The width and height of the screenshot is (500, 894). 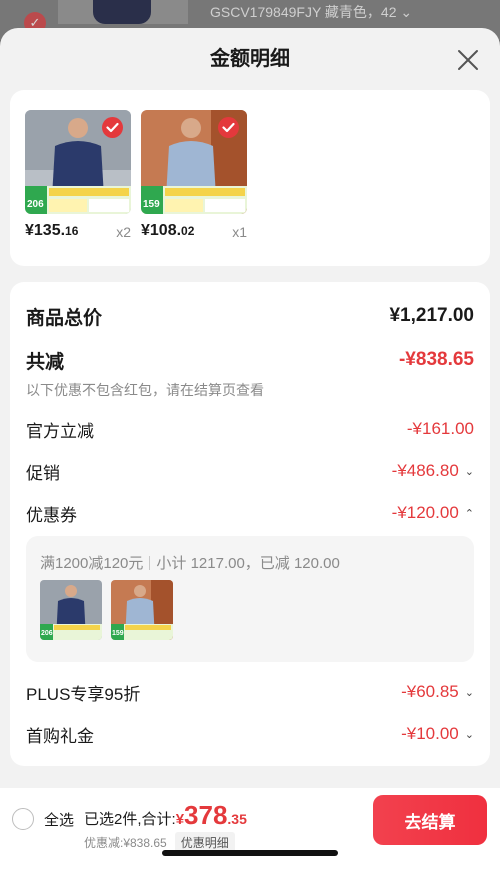 I want to click on home-indicator, so click(x=250, y=853).